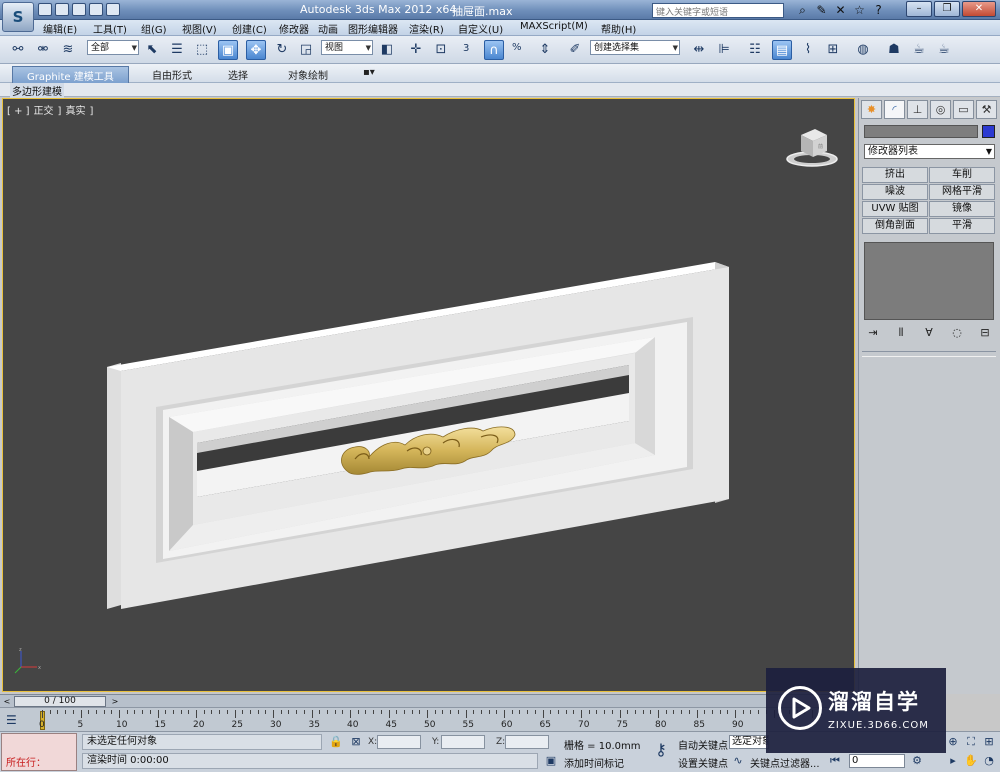 This screenshot has width=1000, height=772. I want to click on uvw-map-button: UVW 贴图, so click(895, 209).